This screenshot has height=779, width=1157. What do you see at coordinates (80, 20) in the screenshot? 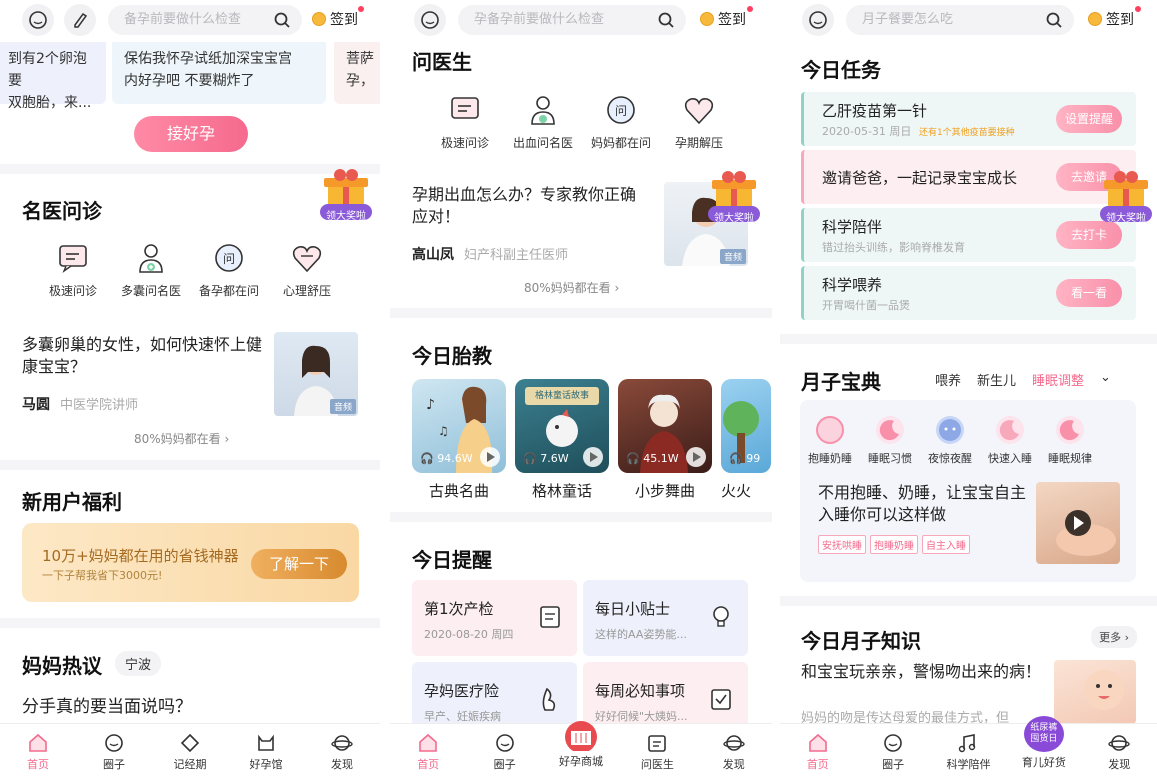
I see `edit-button` at bounding box center [80, 20].